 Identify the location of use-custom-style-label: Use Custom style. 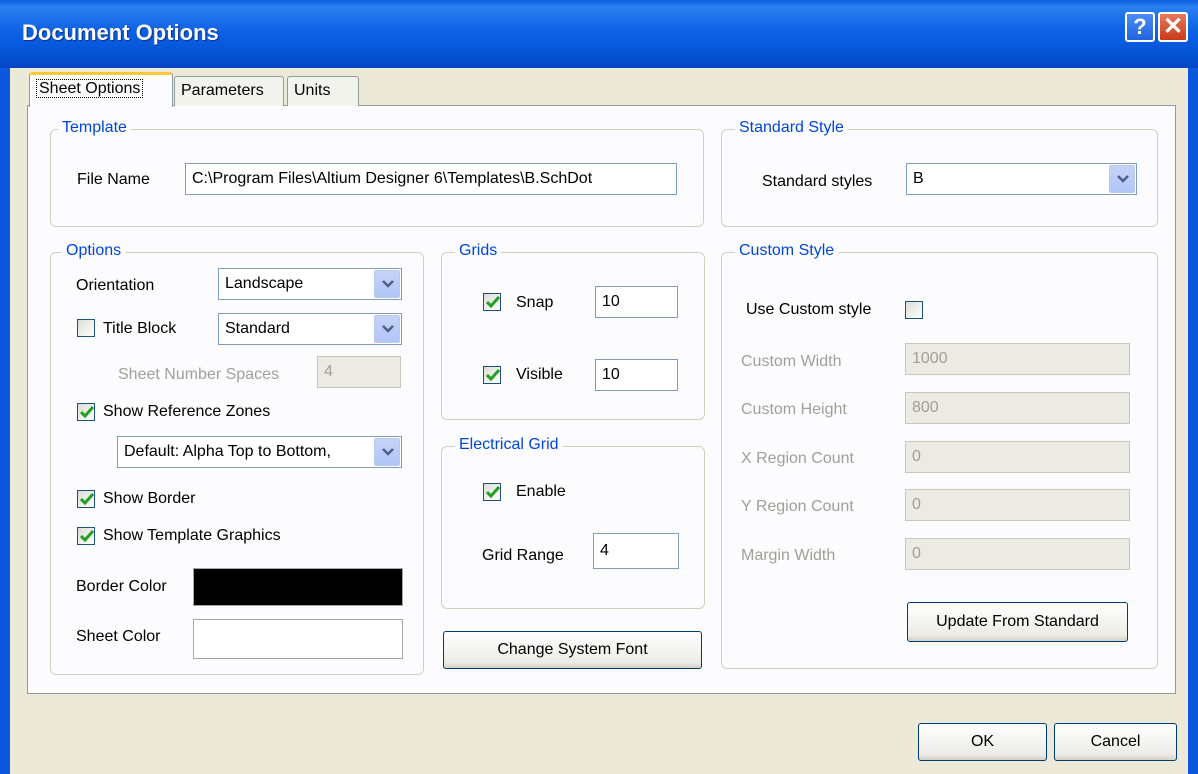
(809, 309).